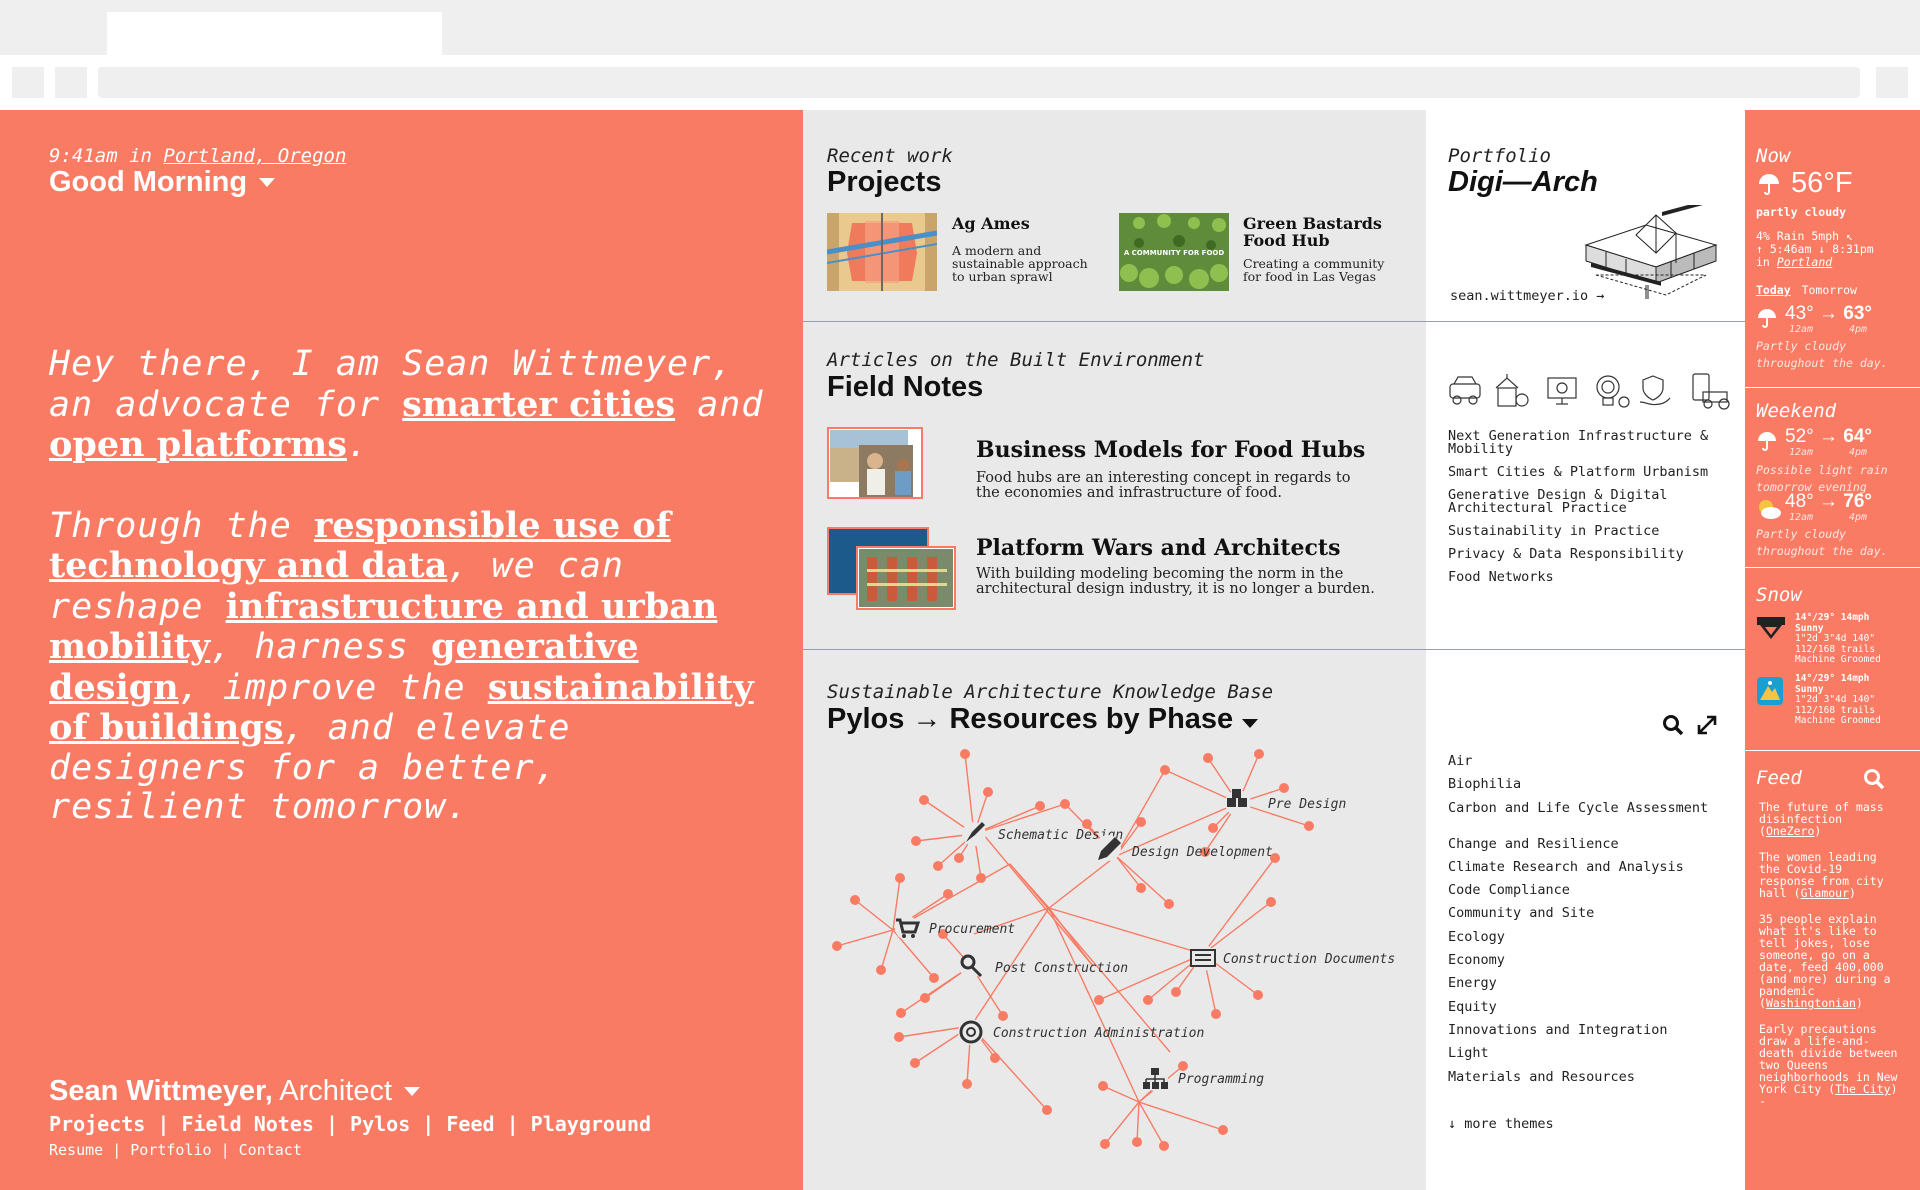 The image size is (1920, 1190). I want to click on theme-link: Food Networks, so click(1588, 577).